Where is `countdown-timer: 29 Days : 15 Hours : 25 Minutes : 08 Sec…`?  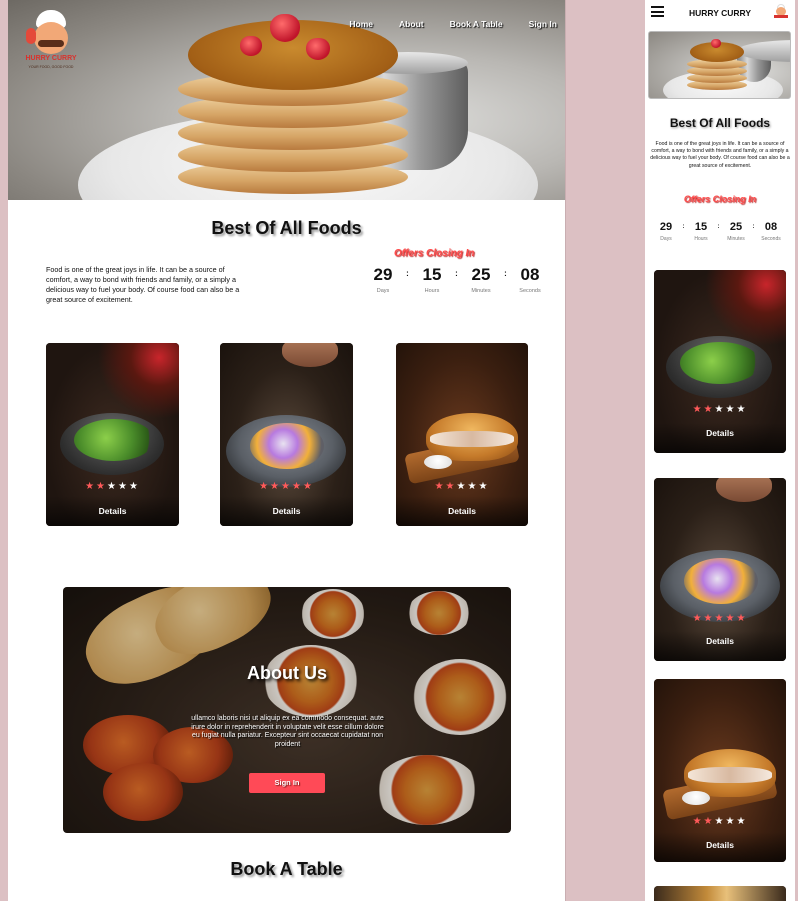 countdown-timer: 29 Days : 15 Hours : 25 Minutes : 08 Sec… is located at coordinates (456, 279).